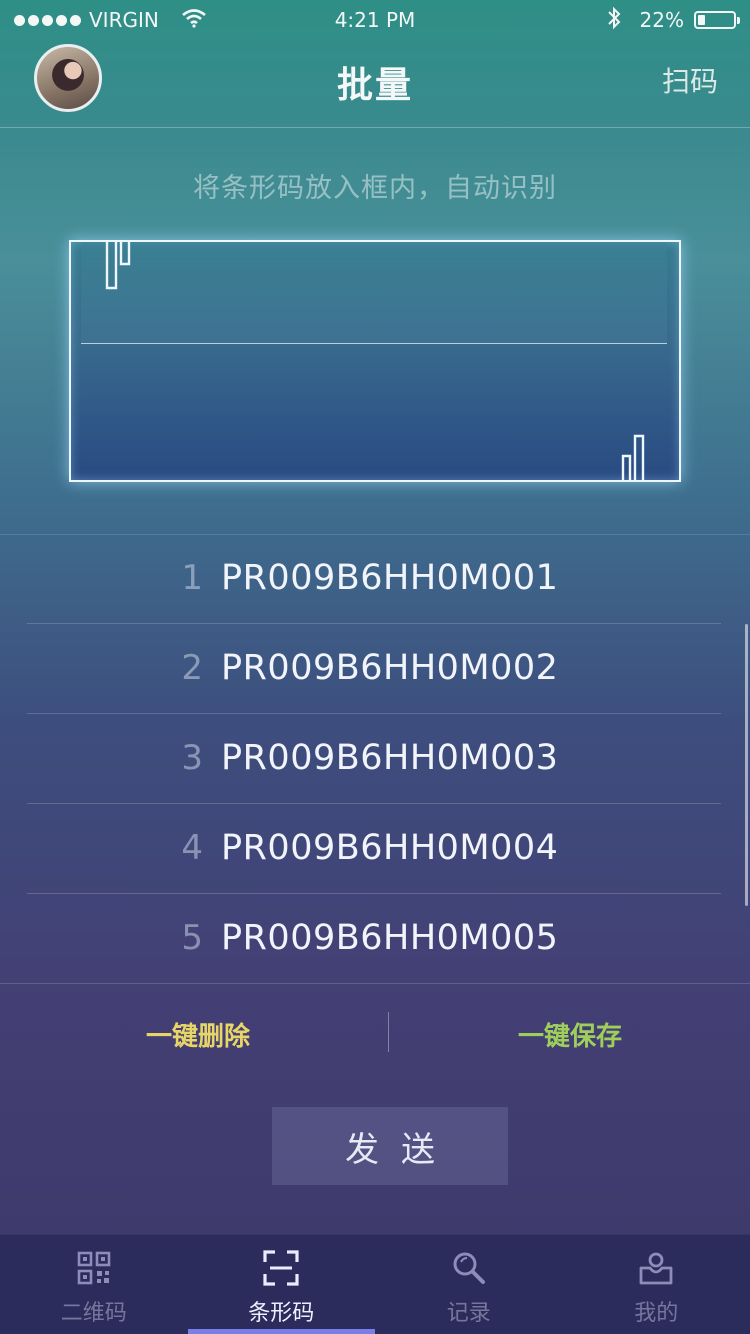 Image resolution: width=750 pixels, height=1334 pixels. I want to click on list-item: 3 PR009B6HH0M003, so click(374, 759).